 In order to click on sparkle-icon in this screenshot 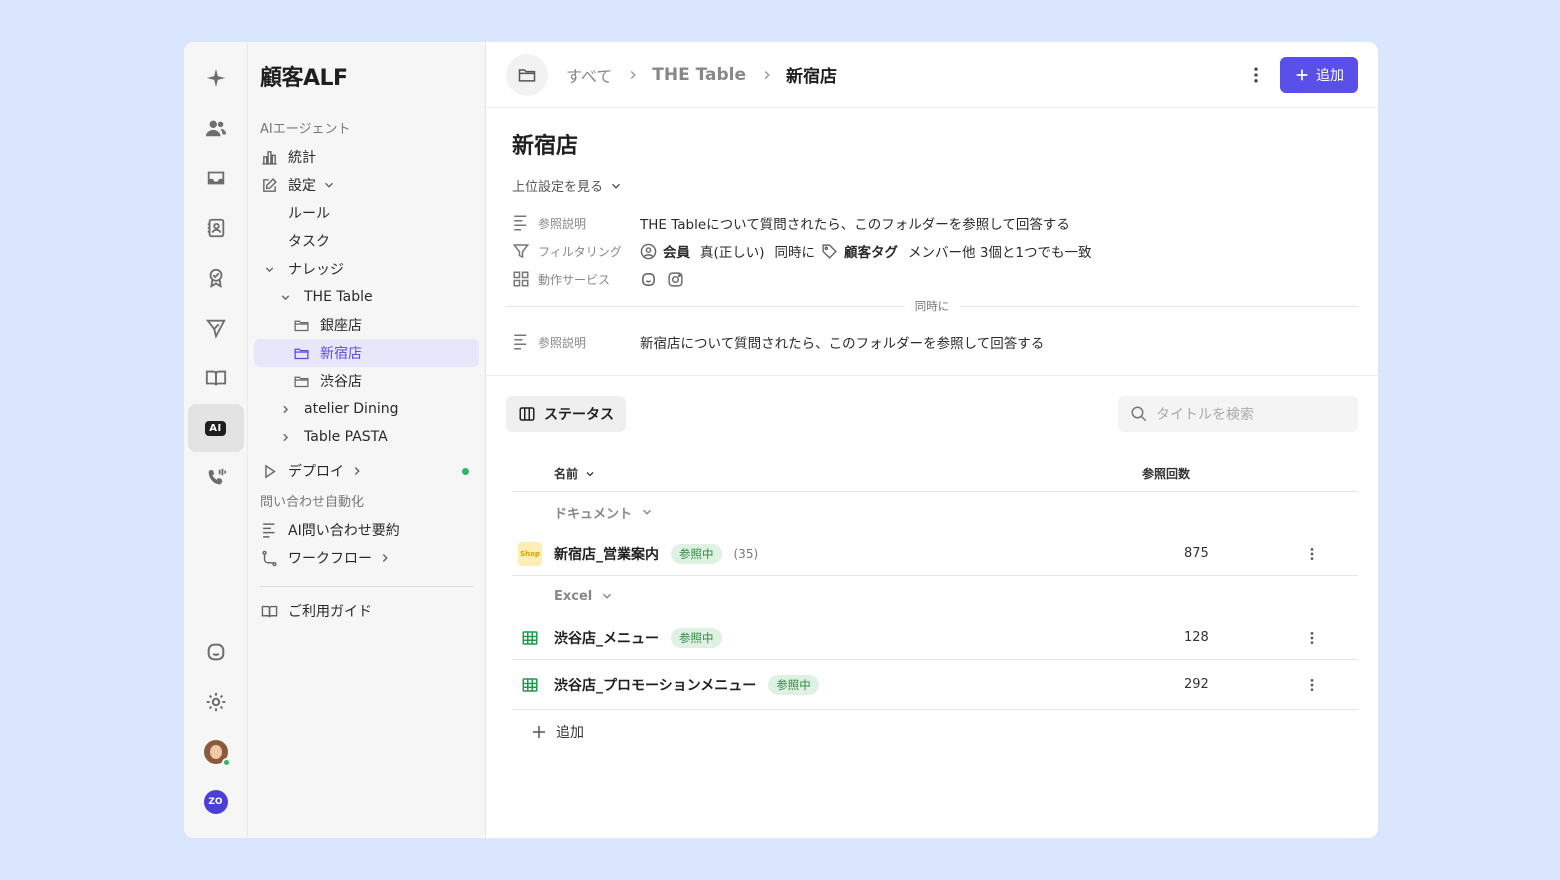, I will do `click(216, 78)`.